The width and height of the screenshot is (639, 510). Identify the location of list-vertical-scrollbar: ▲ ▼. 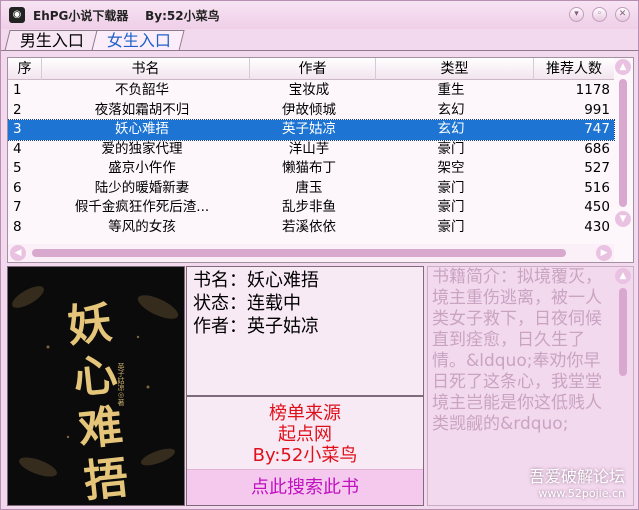
(623, 152).